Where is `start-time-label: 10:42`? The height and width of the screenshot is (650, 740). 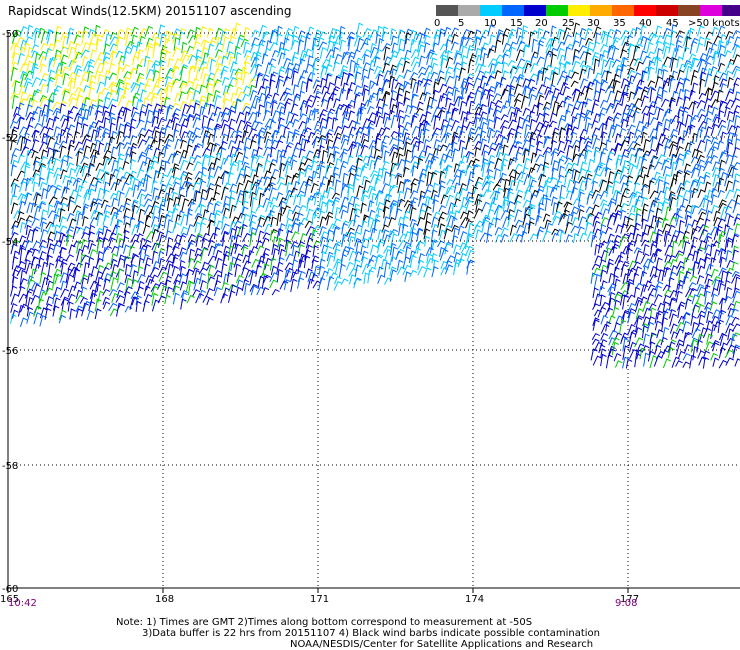 start-time-label: 10:42 is located at coordinates (22, 603).